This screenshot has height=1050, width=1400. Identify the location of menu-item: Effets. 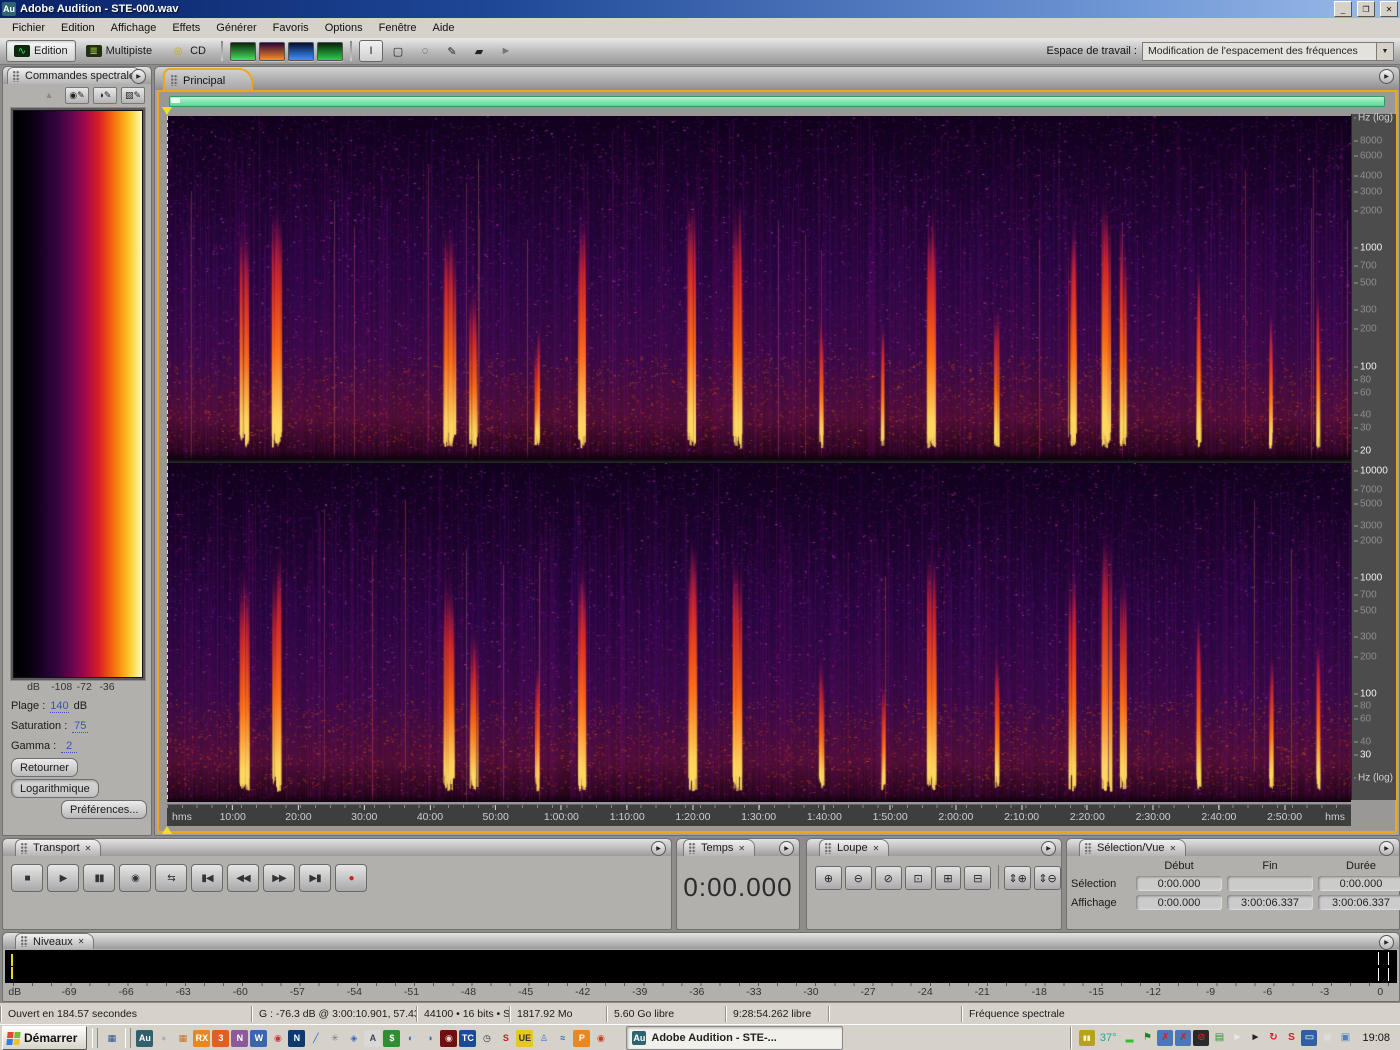
(186, 28).